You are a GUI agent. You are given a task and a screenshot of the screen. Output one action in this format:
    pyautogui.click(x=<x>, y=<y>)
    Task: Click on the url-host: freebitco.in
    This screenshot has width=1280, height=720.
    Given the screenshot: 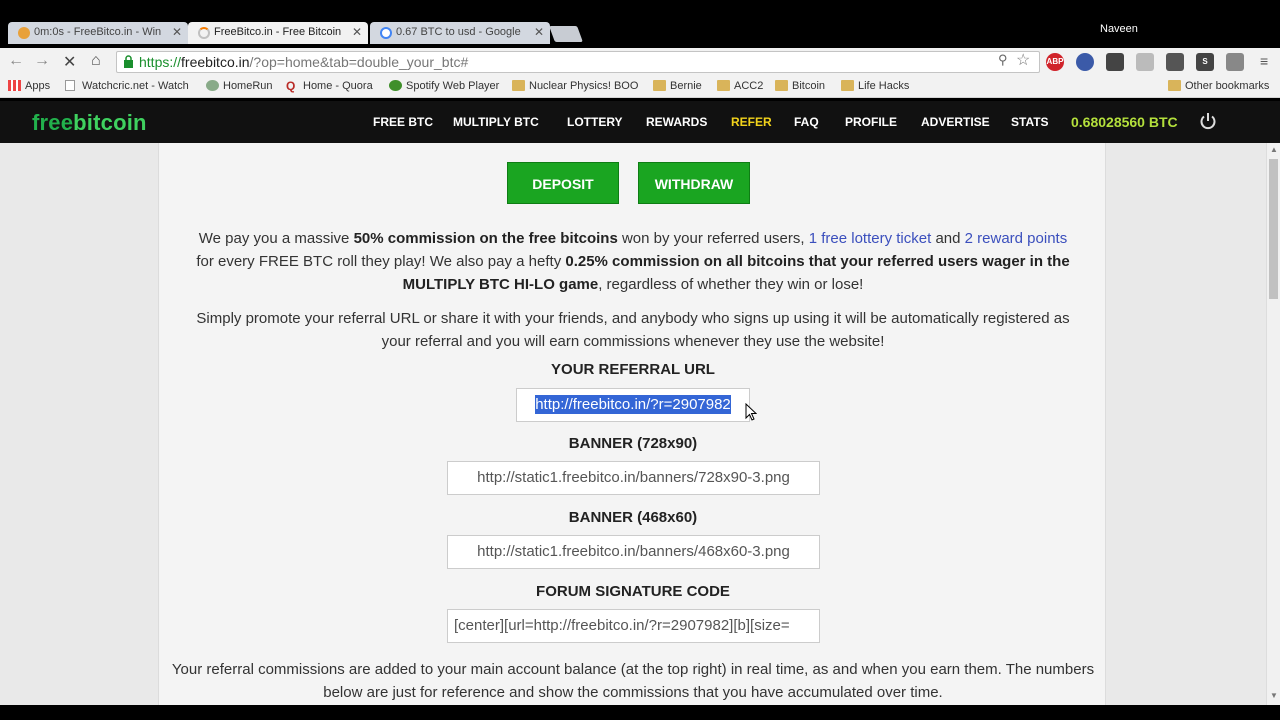 What is the action you would take?
    pyautogui.click(x=215, y=62)
    